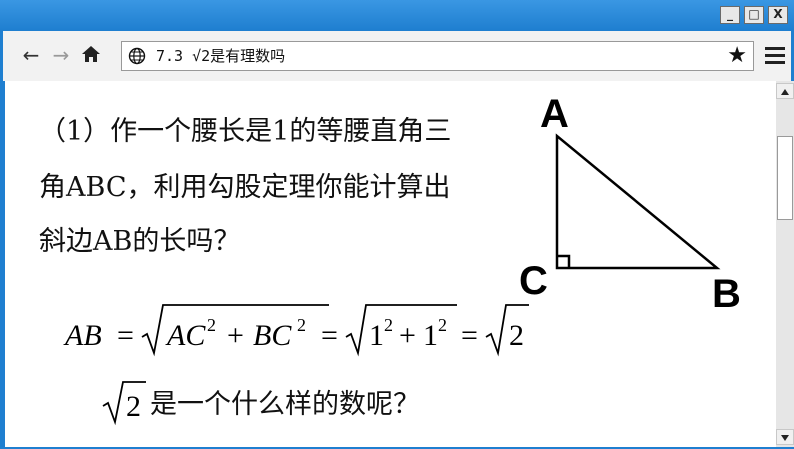  Describe the element at coordinates (301, 325) in the screenshot. I see `eq-exp-2: 2` at that location.